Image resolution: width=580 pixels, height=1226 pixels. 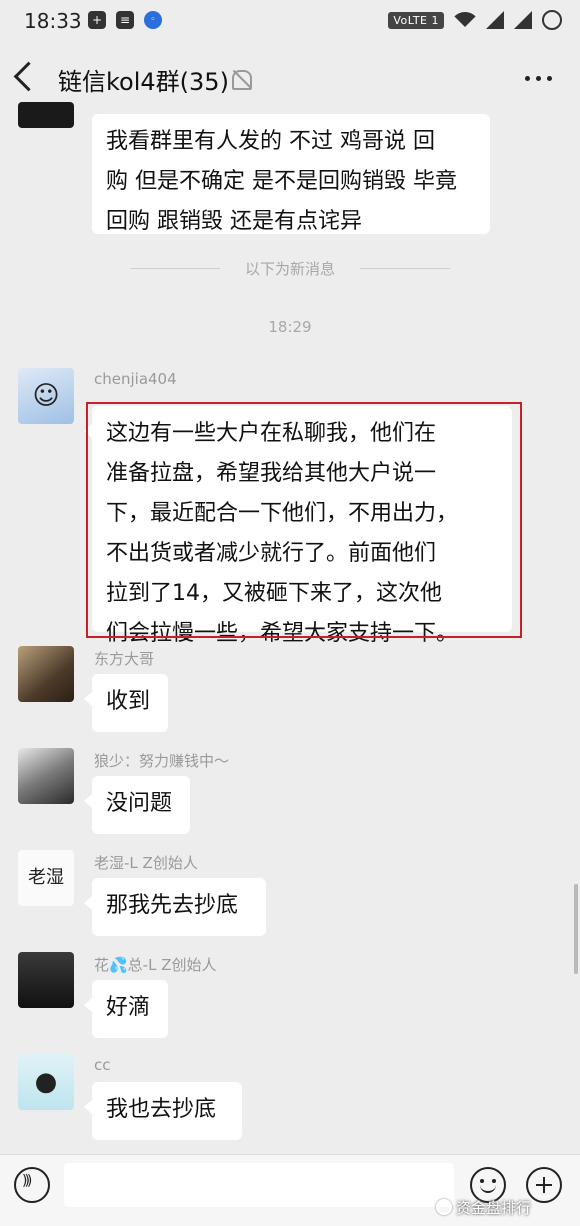 I want to click on watermark: 资金盘排行, so click(x=483, y=1207).